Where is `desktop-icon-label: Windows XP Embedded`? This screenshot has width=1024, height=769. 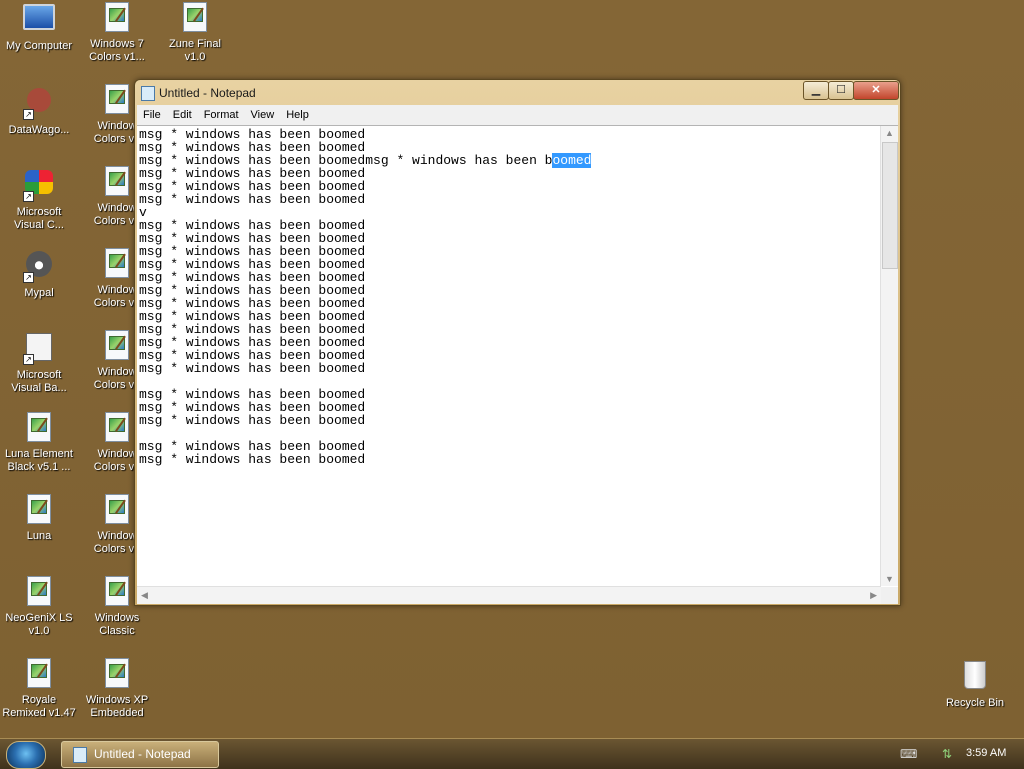
desktop-icon-label: Windows XP Embedded is located at coordinates (117, 706).